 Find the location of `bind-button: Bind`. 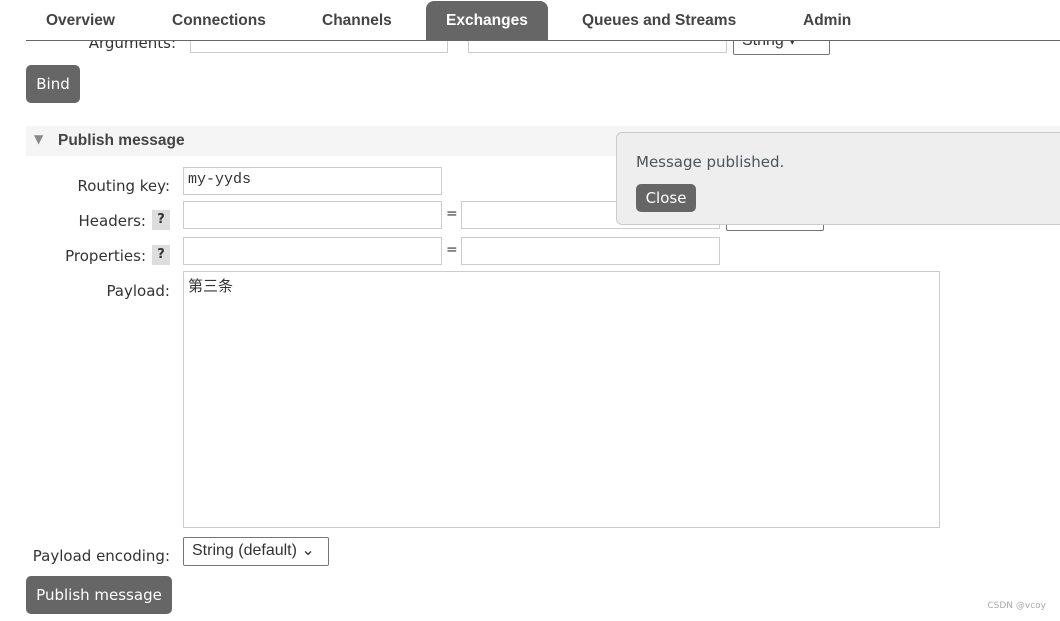

bind-button: Bind is located at coordinates (53, 84).